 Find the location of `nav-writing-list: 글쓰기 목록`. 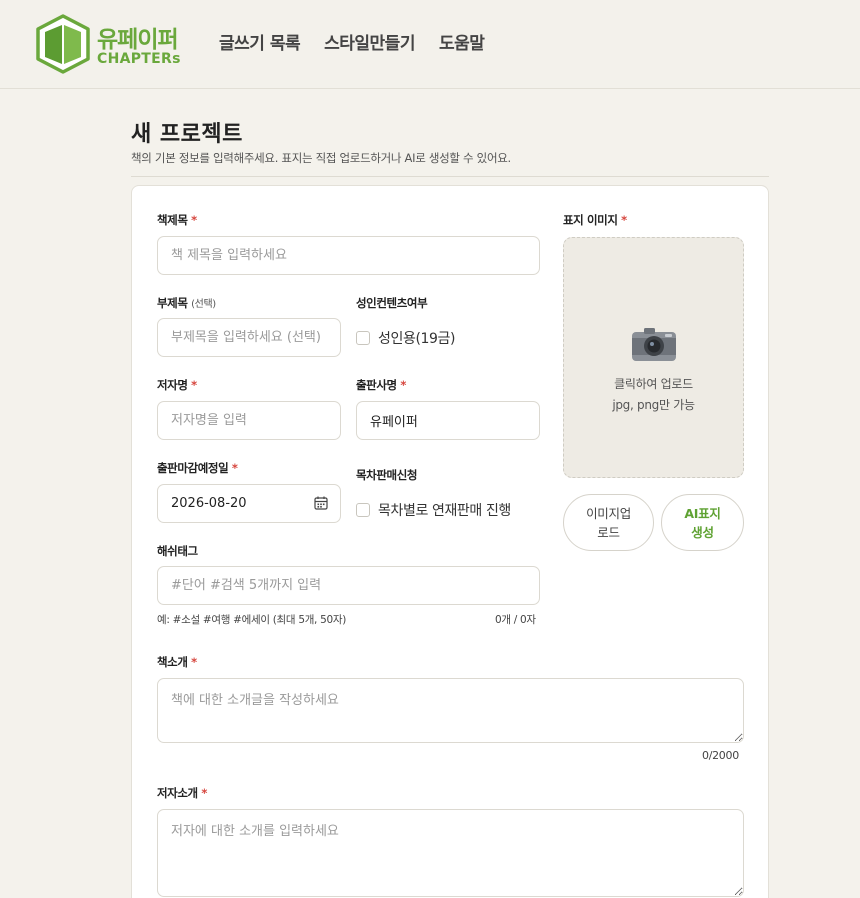

nav-writing-list: 글쓰기 목록 is located at coordinates (260, 41).